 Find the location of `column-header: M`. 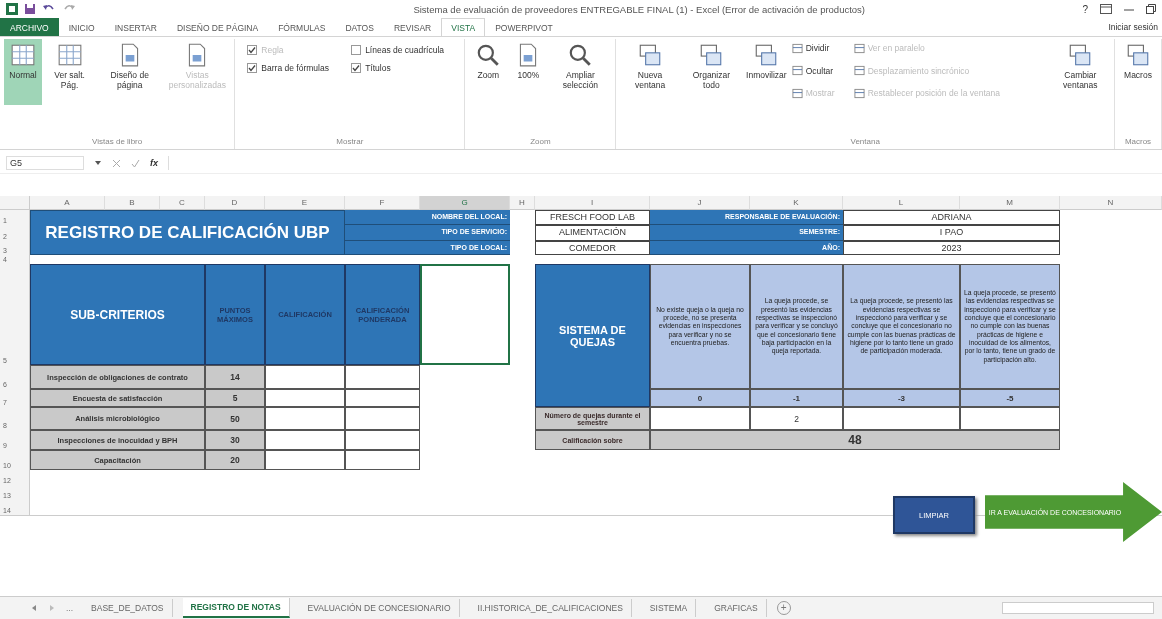

column-header: M is located at coordinates (1010, 203).